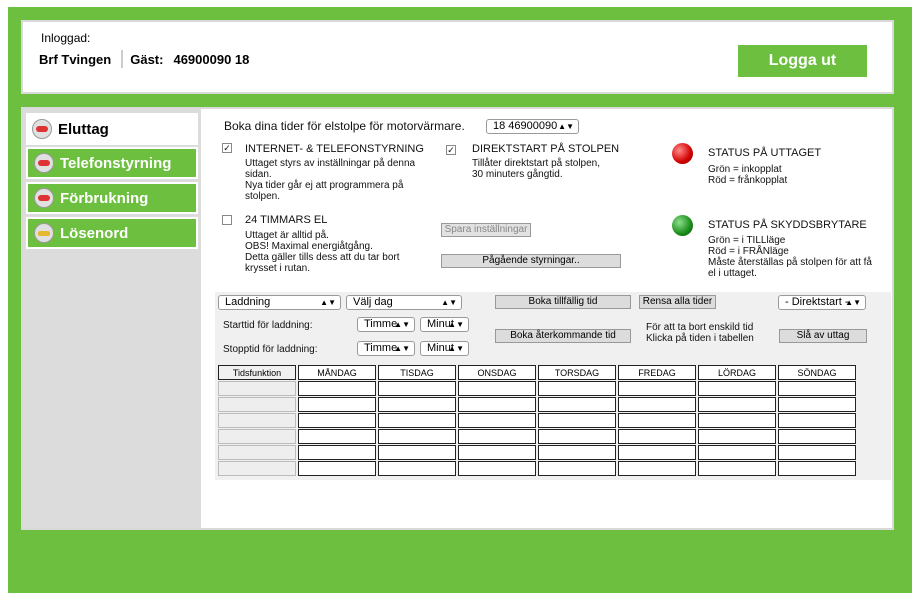 Image resolution: width=919 pixels, height=599 pixels. What do you see at coordinates (278, 268) in the screenshot?
I see `always-on-line4: krysset i rutan.` at bounding box center [278, 268].